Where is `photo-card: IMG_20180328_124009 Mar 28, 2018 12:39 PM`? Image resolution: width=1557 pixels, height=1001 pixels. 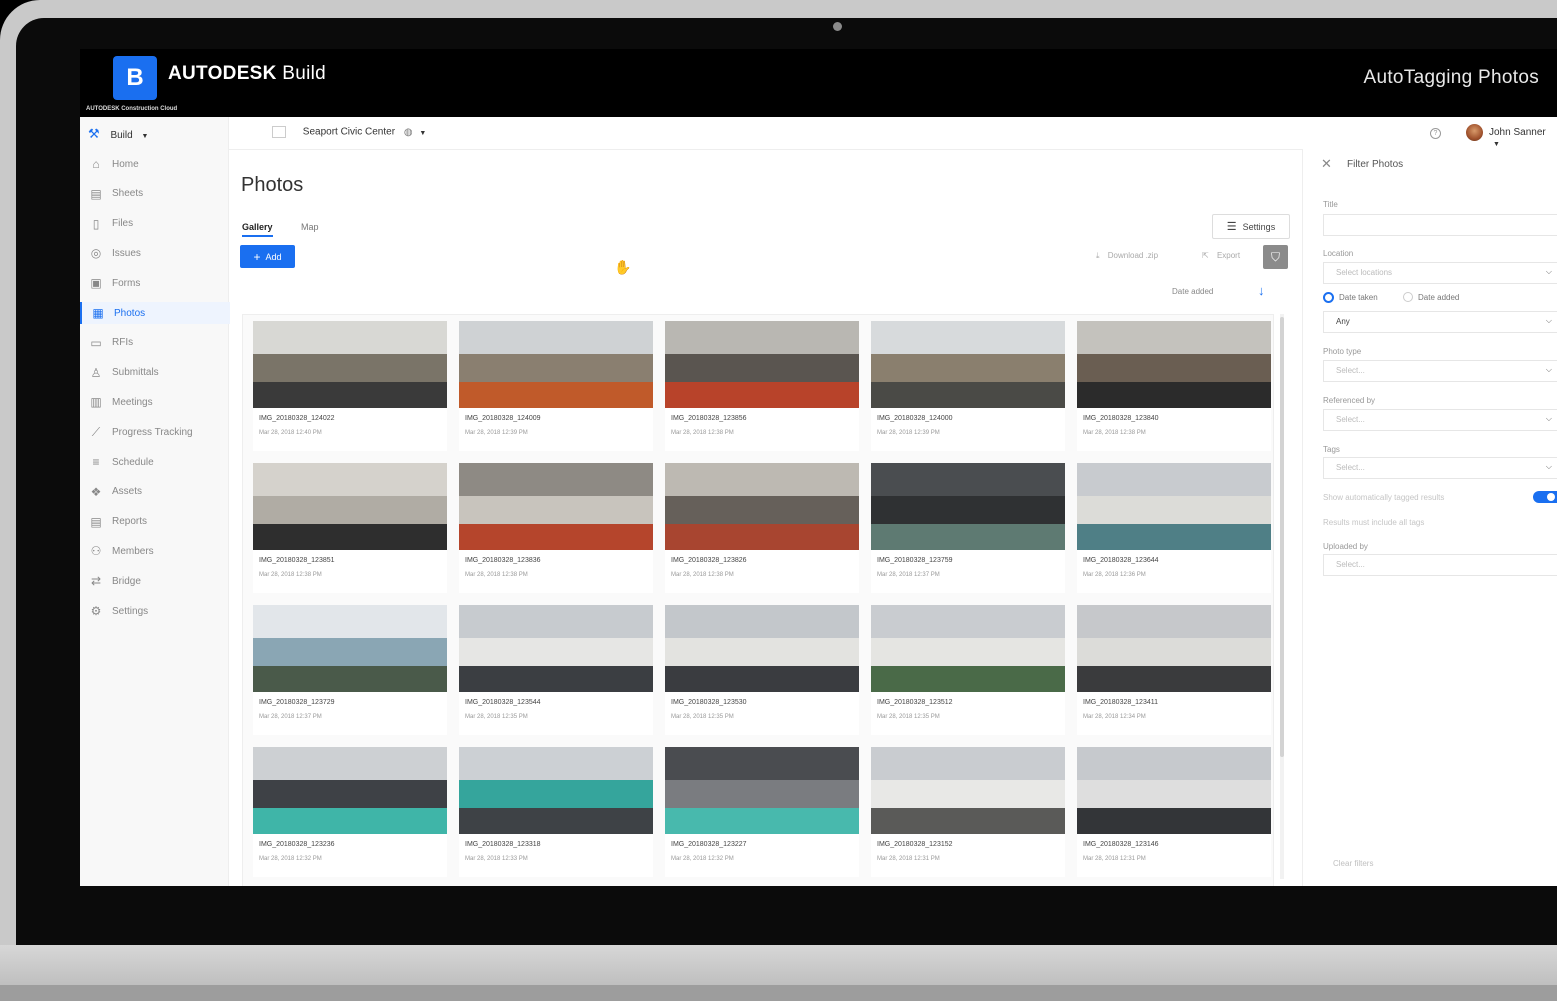
photo-card: IMG_20180328_124009 Mar 28, 2018 12:39 PM is located at coordinates (556, 386).